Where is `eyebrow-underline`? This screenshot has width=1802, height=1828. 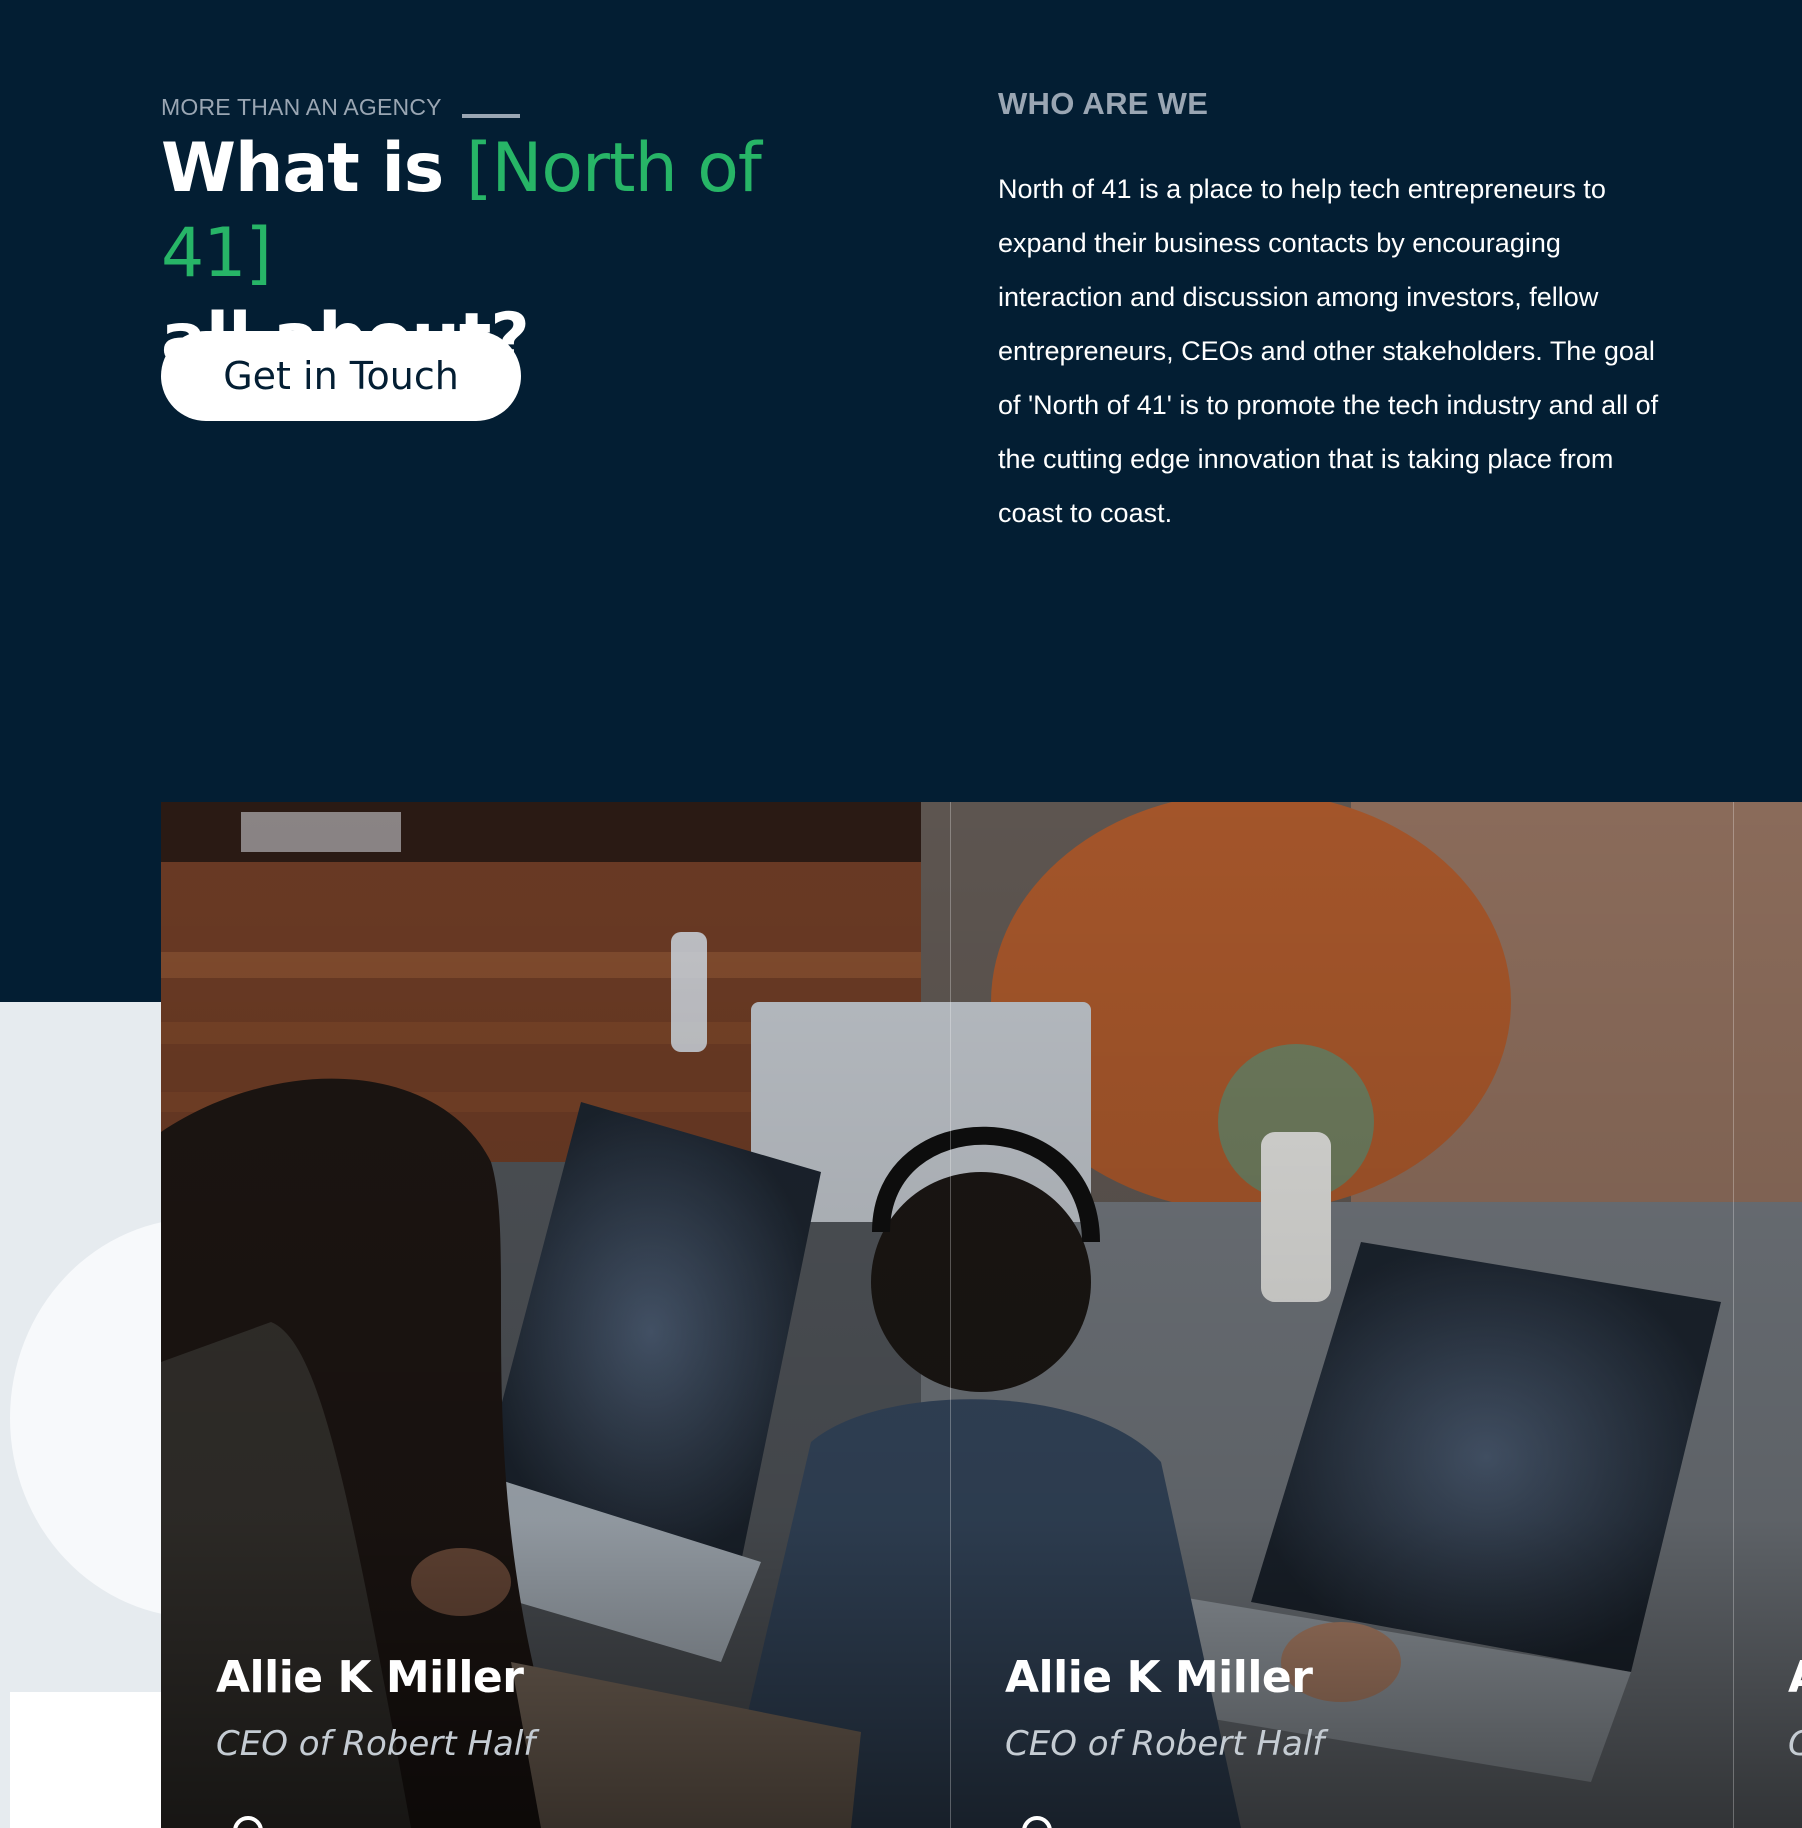 eyebrow-underline is located at coordinates (490, 115).